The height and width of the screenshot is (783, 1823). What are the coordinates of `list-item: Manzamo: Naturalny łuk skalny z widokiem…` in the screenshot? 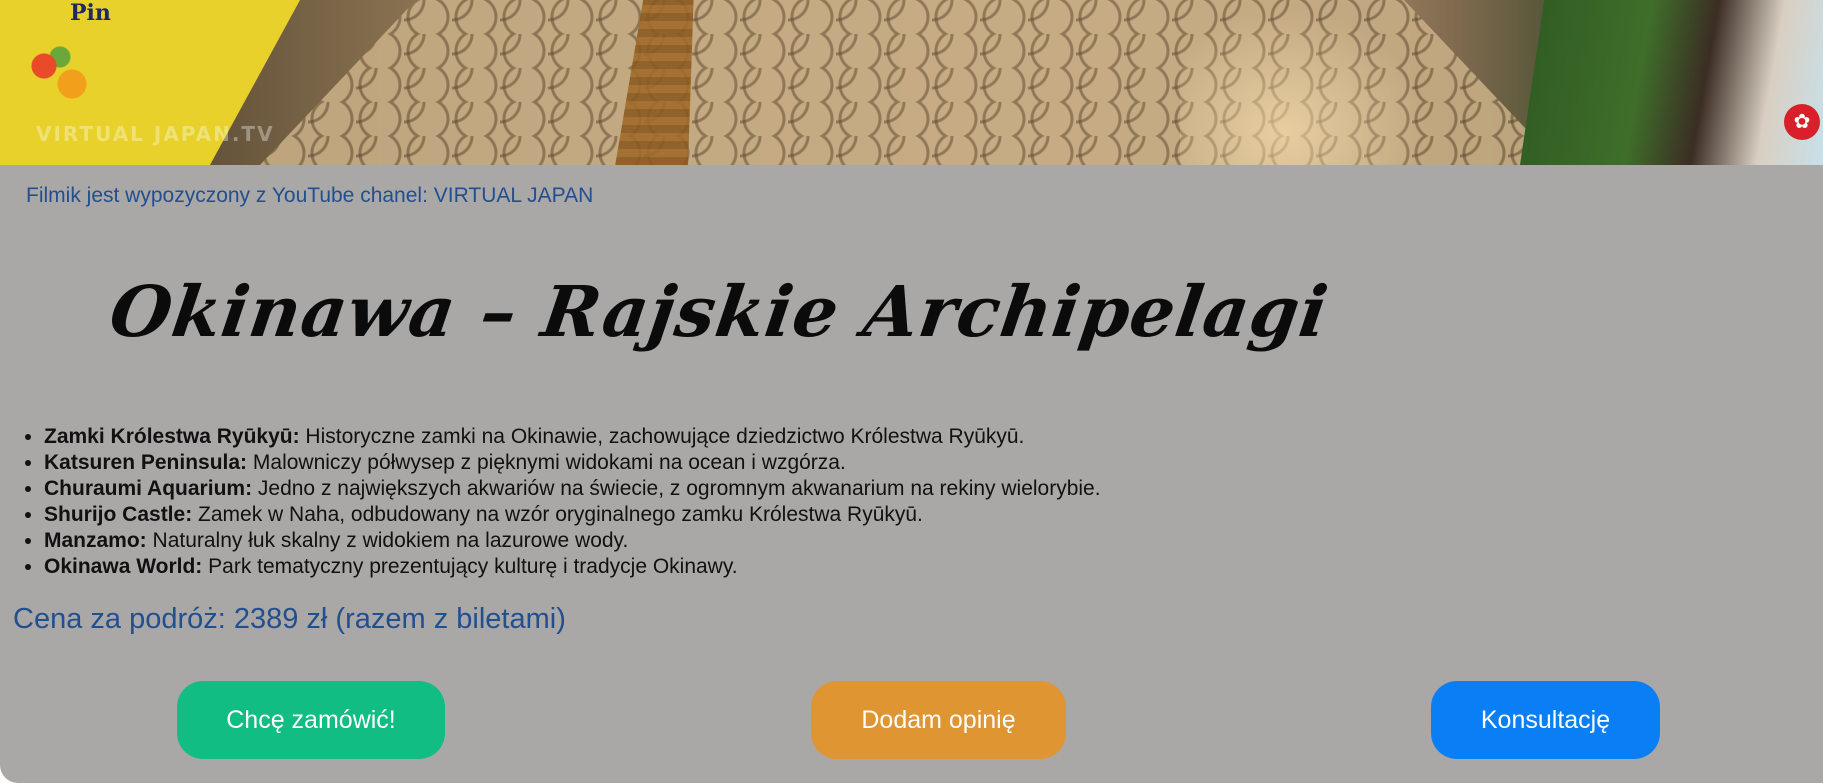 It's located at (572, 541).